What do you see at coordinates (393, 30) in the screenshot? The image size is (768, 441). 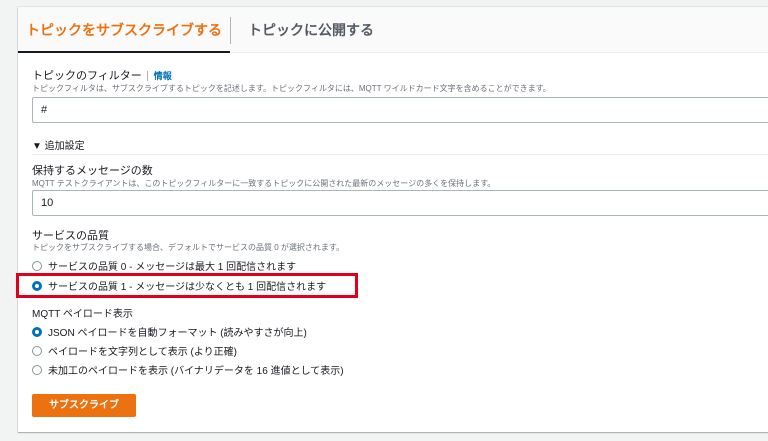 I see `tab-bar: トピックをサブスクライブする トピックに公開する` at bounding box center [393, 30].